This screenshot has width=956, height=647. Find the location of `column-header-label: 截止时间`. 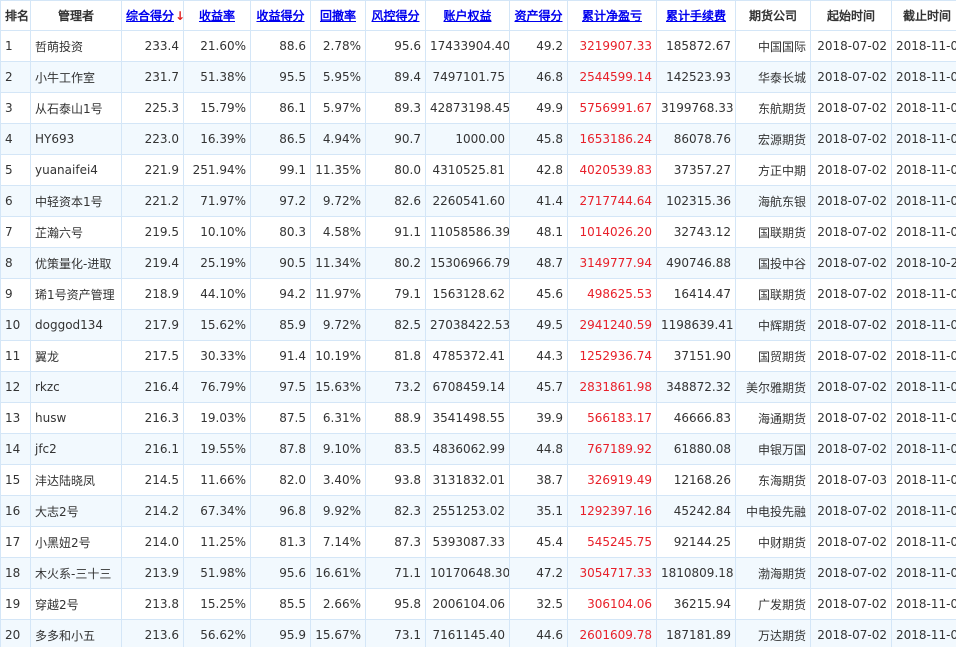

column-header-label: 截止时间 is located at coordinates (926, 16).